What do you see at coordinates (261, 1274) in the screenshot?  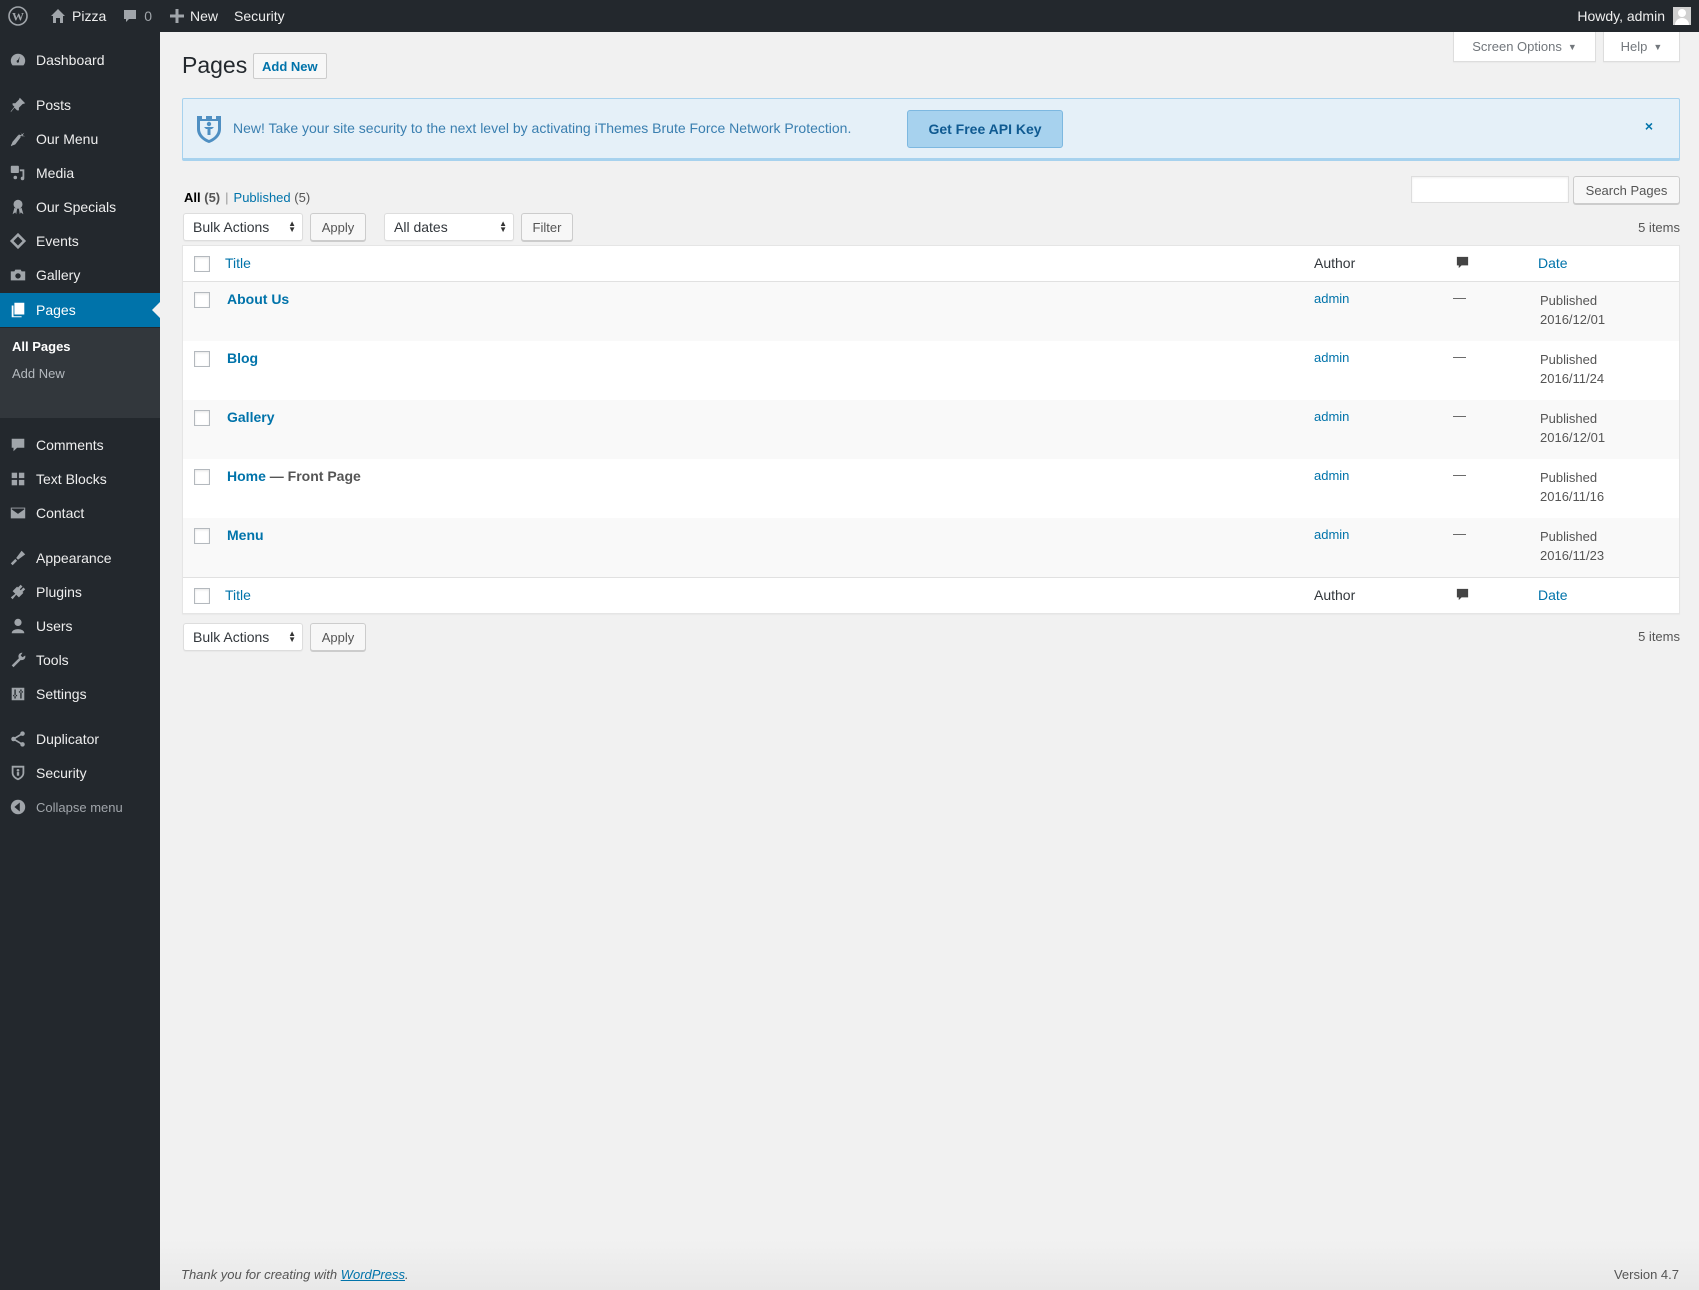 I see `thanks-text: Thank you for creating with` at bounding box center [261, 1274].